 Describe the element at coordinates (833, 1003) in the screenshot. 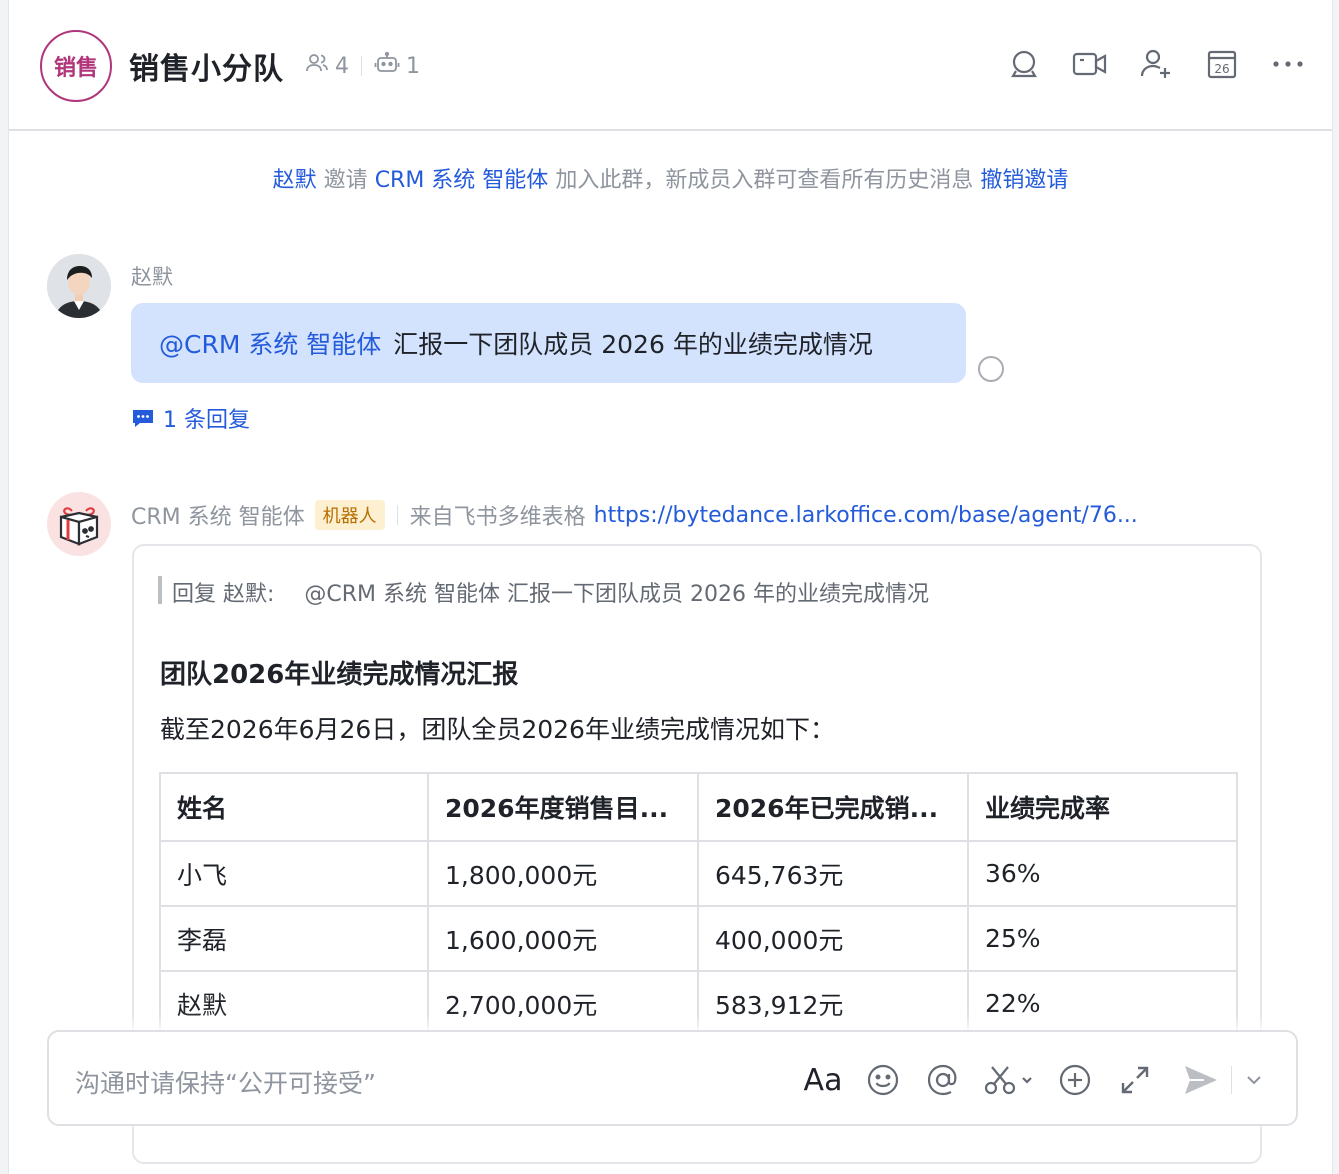

I see `table-cell: 583,912元` at that location.